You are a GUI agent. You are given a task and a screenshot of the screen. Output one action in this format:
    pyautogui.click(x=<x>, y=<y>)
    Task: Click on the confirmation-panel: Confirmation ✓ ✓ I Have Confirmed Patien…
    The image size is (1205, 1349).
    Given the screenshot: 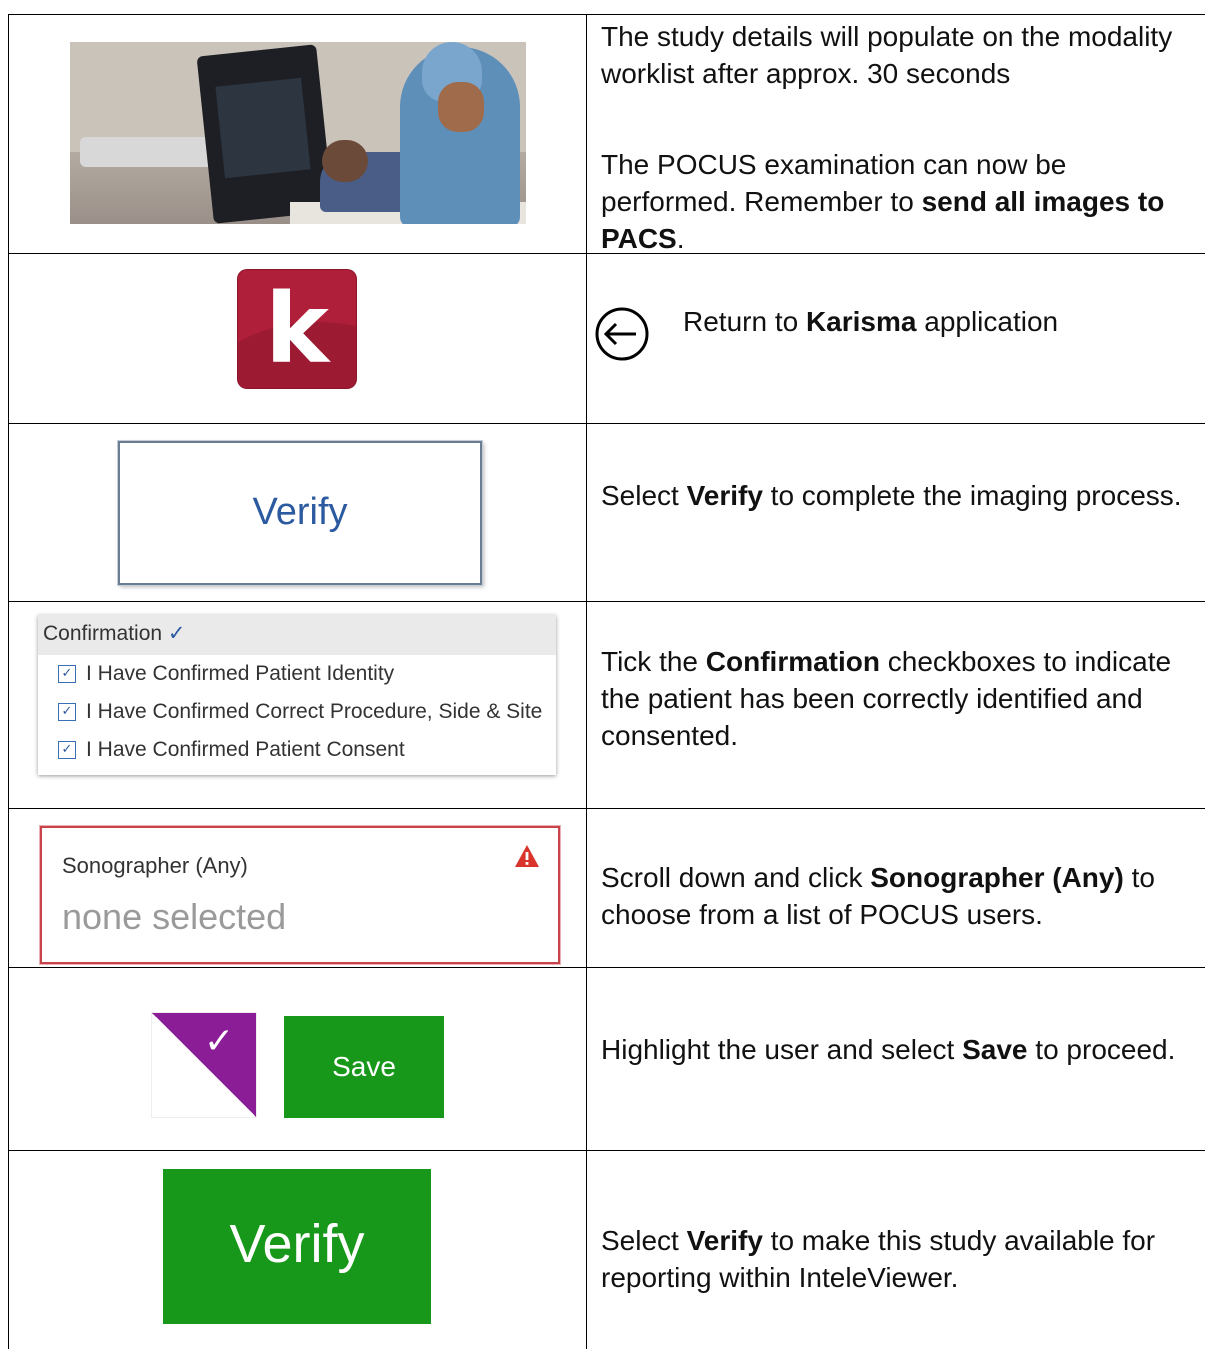 What is the action you would take?
    pyautogui.click(x=297, y=695)
    